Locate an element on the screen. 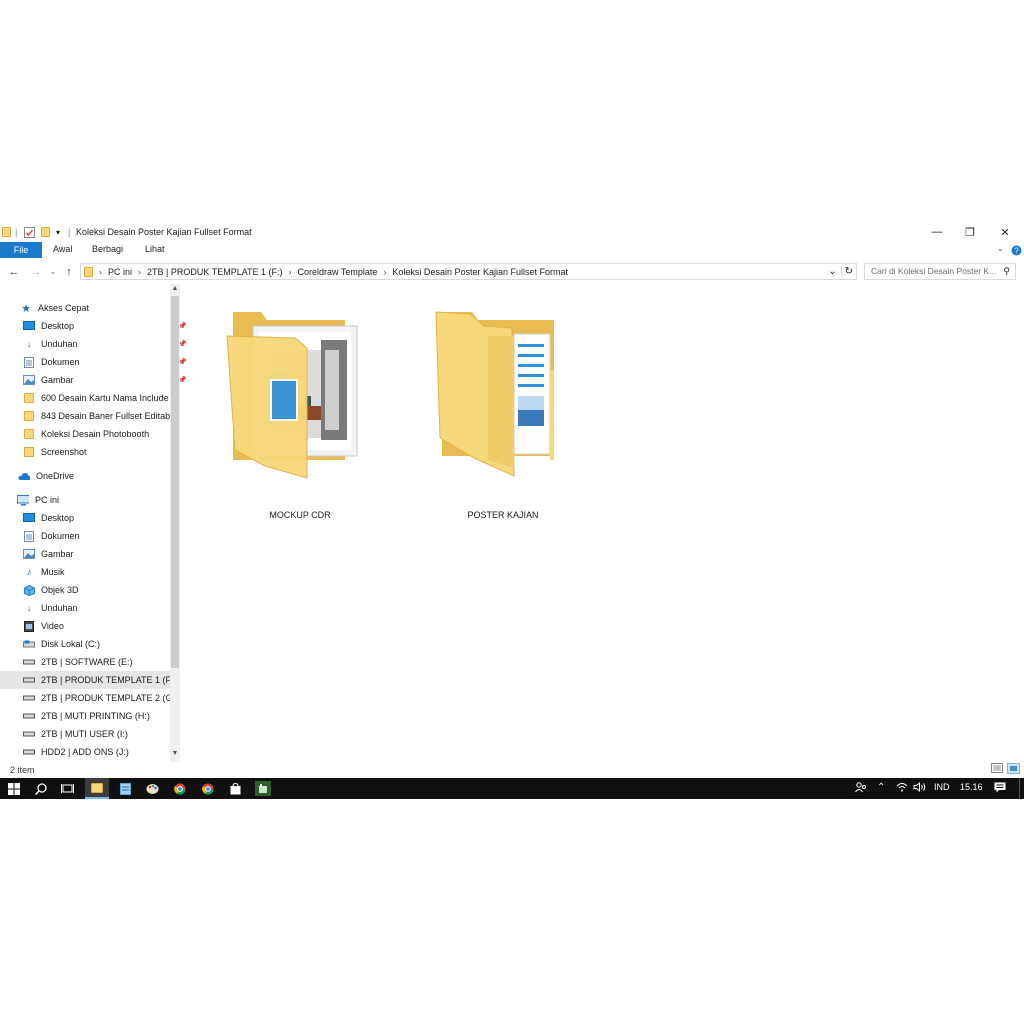 This screenshot has width=1024, height=1024. breadcrumb-pc: PC ini is located at coordinates (120, 272).